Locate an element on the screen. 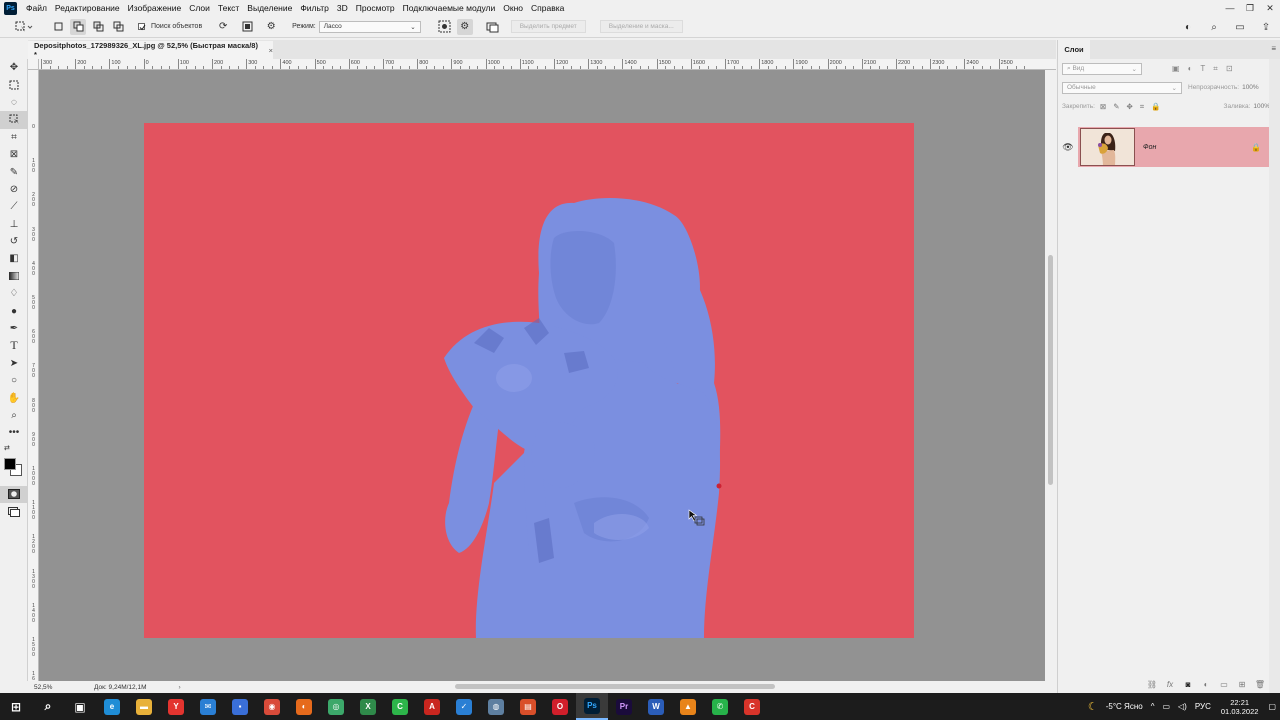  menu-edit: Редактирование is located at coordinates (87, 8).